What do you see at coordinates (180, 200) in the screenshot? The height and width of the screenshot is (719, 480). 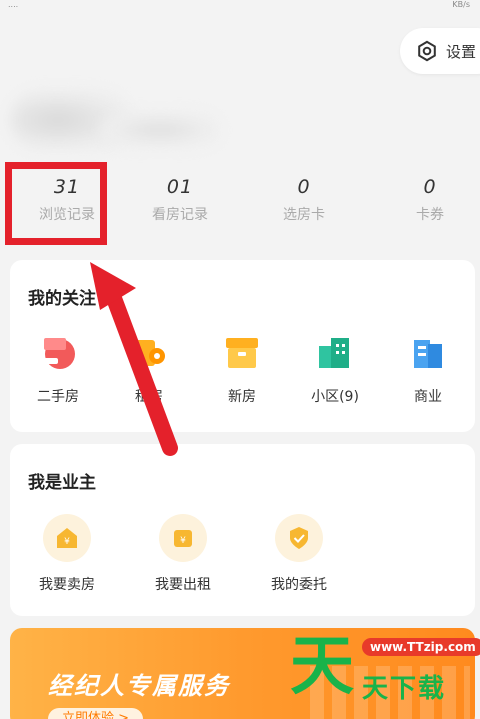 I see `stat-viewing-history: 01 看房记录` at bounding box center [180, 200].